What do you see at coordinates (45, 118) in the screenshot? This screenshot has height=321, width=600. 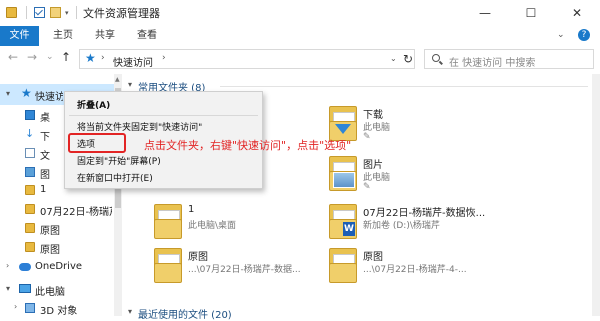 I see `sidebar-label: 桌` at bounding box center [45, 118].